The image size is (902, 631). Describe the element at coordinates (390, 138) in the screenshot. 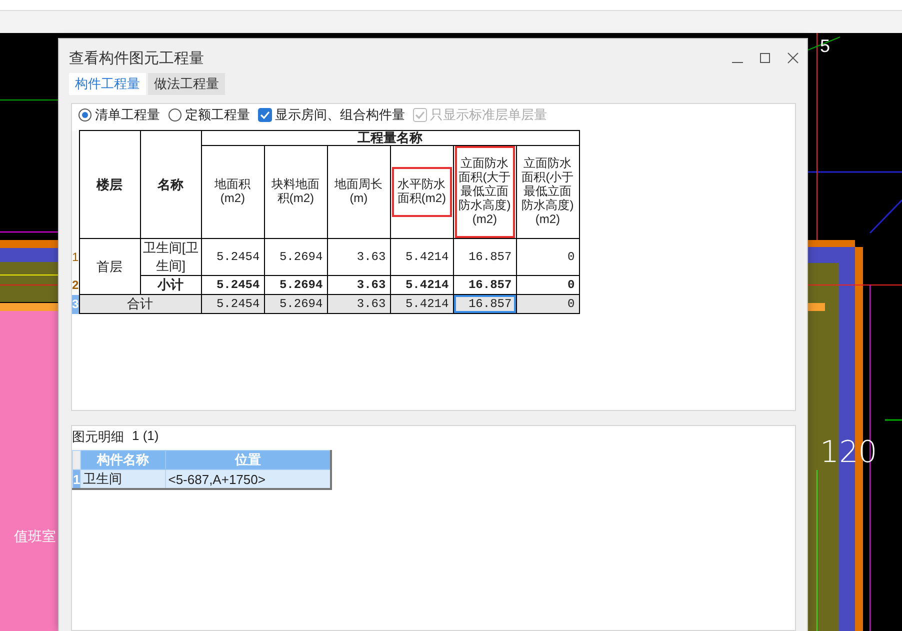

I see `column-group-header: 工程量名称` at that location.